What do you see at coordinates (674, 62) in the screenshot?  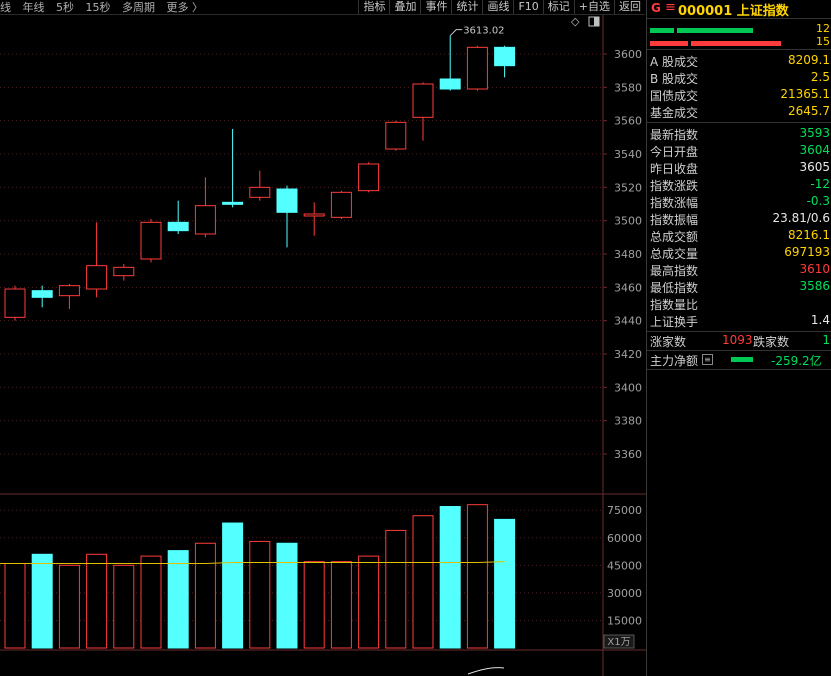 I see `row-label: A 股成交` at bounding box center [674, 62].